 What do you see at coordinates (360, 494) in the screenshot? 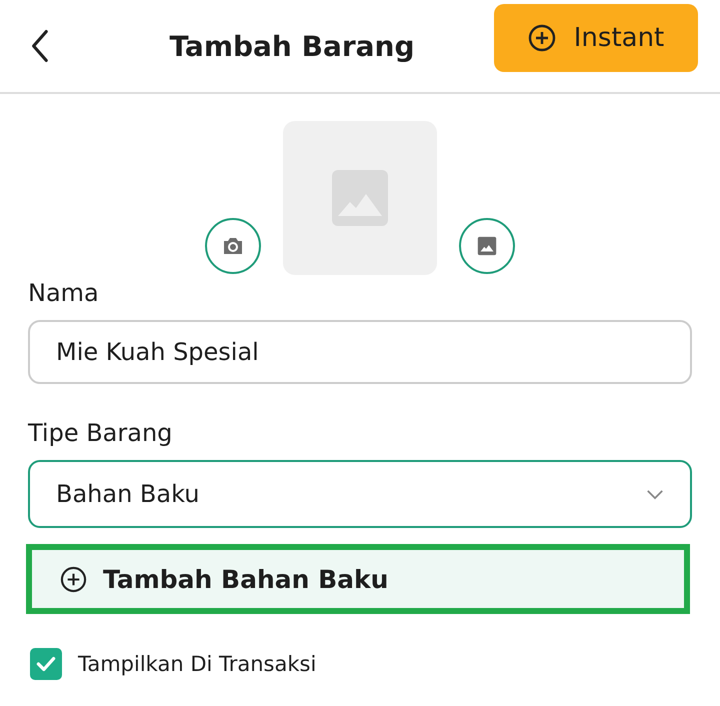
I see `type-dropdown: Bahan Baku` at bounding box center [360, 494].